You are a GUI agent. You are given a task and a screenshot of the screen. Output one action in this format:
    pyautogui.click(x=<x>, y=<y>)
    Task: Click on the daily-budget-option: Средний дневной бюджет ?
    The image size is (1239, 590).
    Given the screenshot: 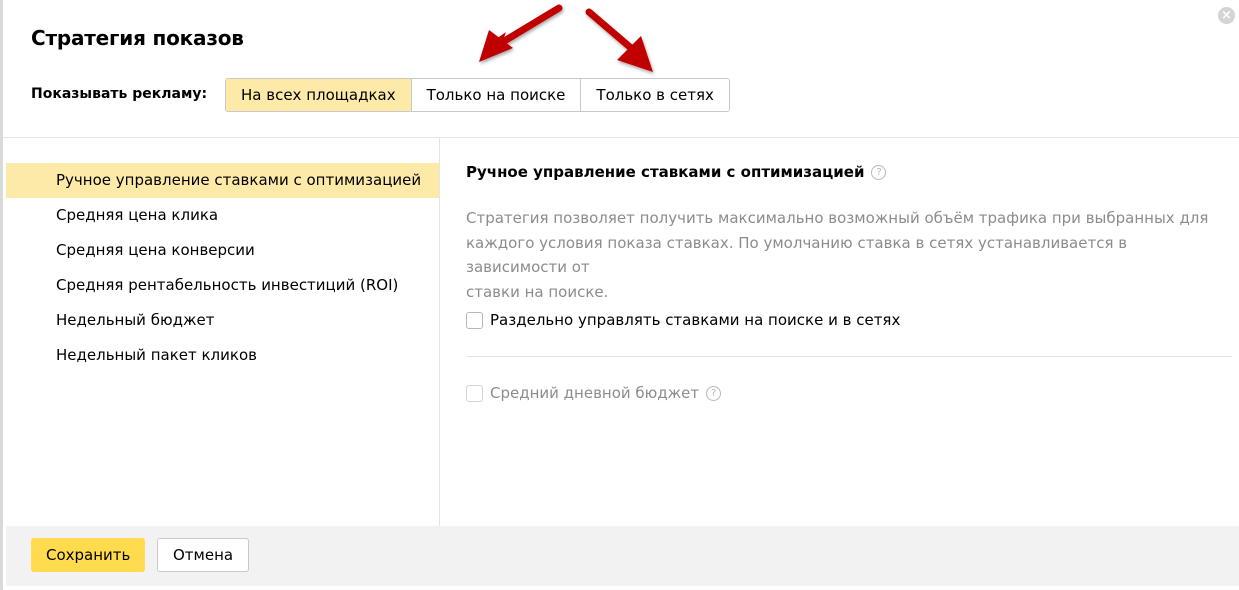 What is the action you would take?
    pyautogui.click(x=594, y=393)
    